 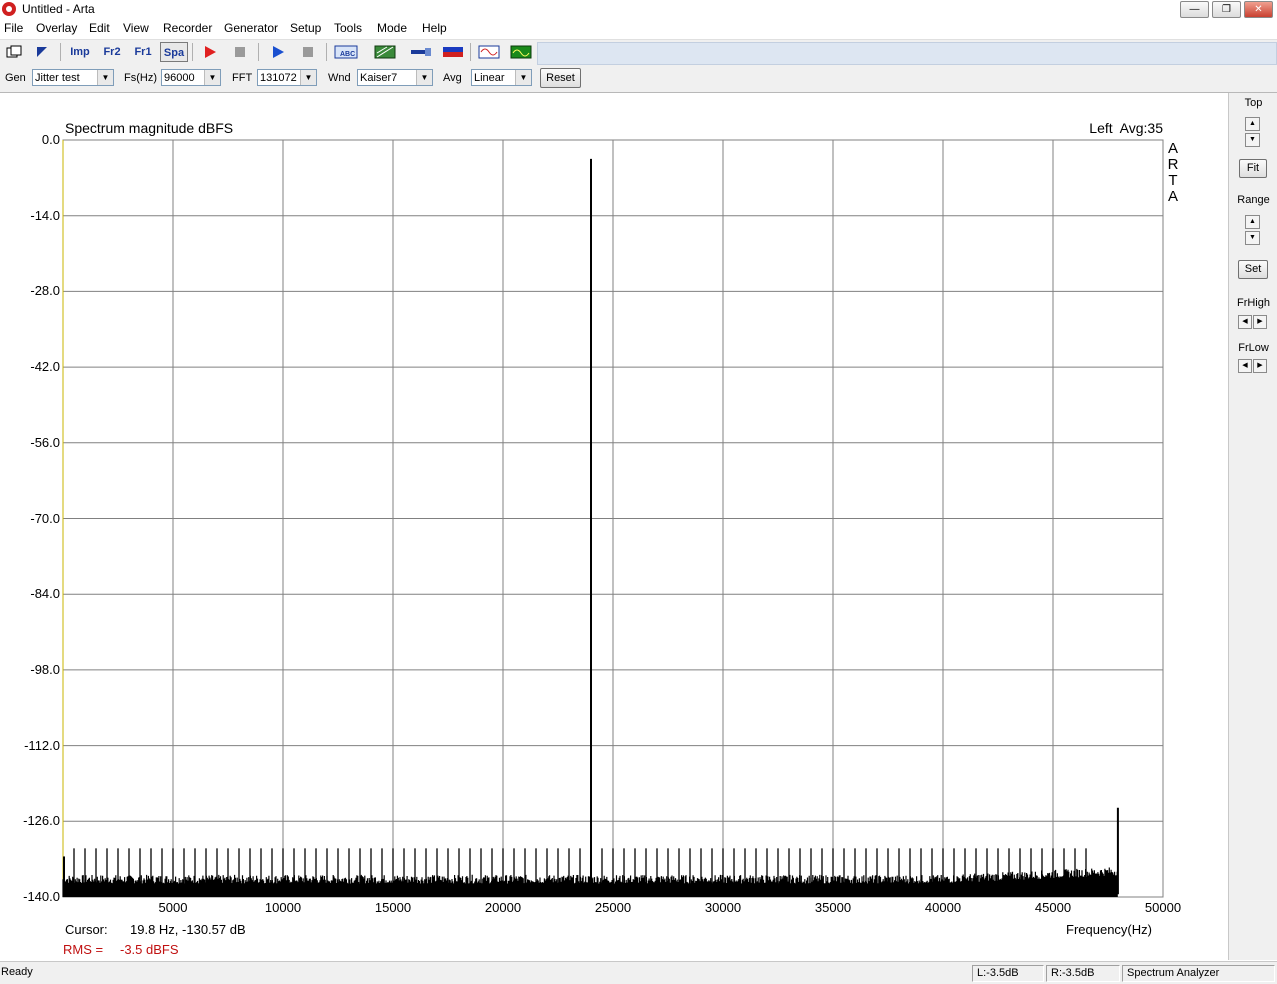 I want to click on generator-select: Jitter test ▼, so click(x=73, y=77).